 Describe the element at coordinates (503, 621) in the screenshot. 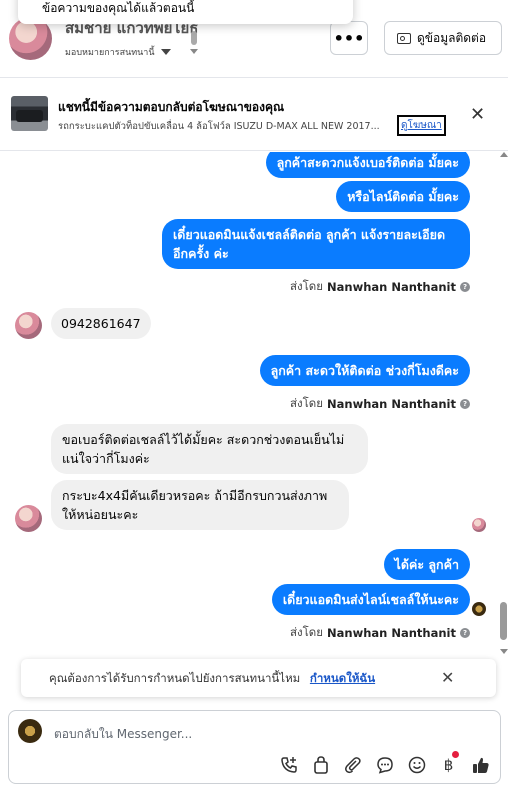

I see `scroll-thumb` at that location.